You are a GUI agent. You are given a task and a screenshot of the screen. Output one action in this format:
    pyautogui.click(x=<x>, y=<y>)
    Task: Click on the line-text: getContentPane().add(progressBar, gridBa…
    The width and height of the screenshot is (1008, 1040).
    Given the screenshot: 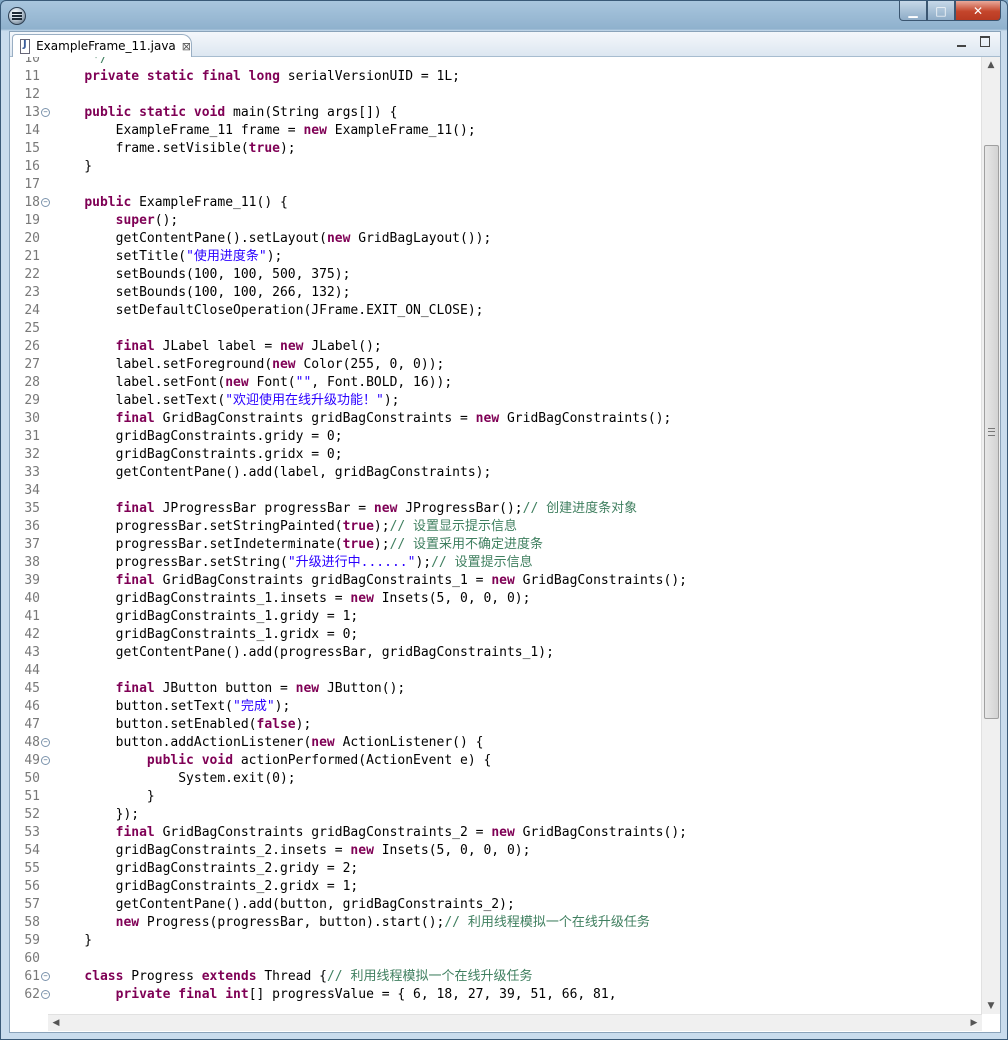 What is the action you would take?
    pyautogui.click(x=303, y=653)
    